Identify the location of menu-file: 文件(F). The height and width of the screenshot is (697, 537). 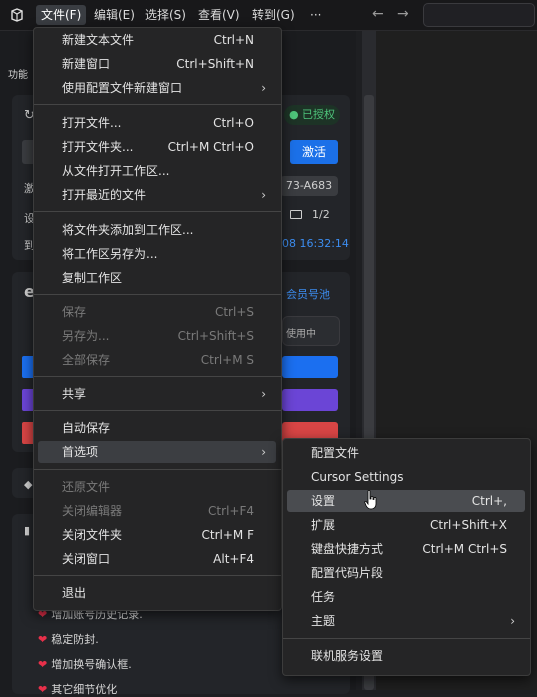
(61, 15).